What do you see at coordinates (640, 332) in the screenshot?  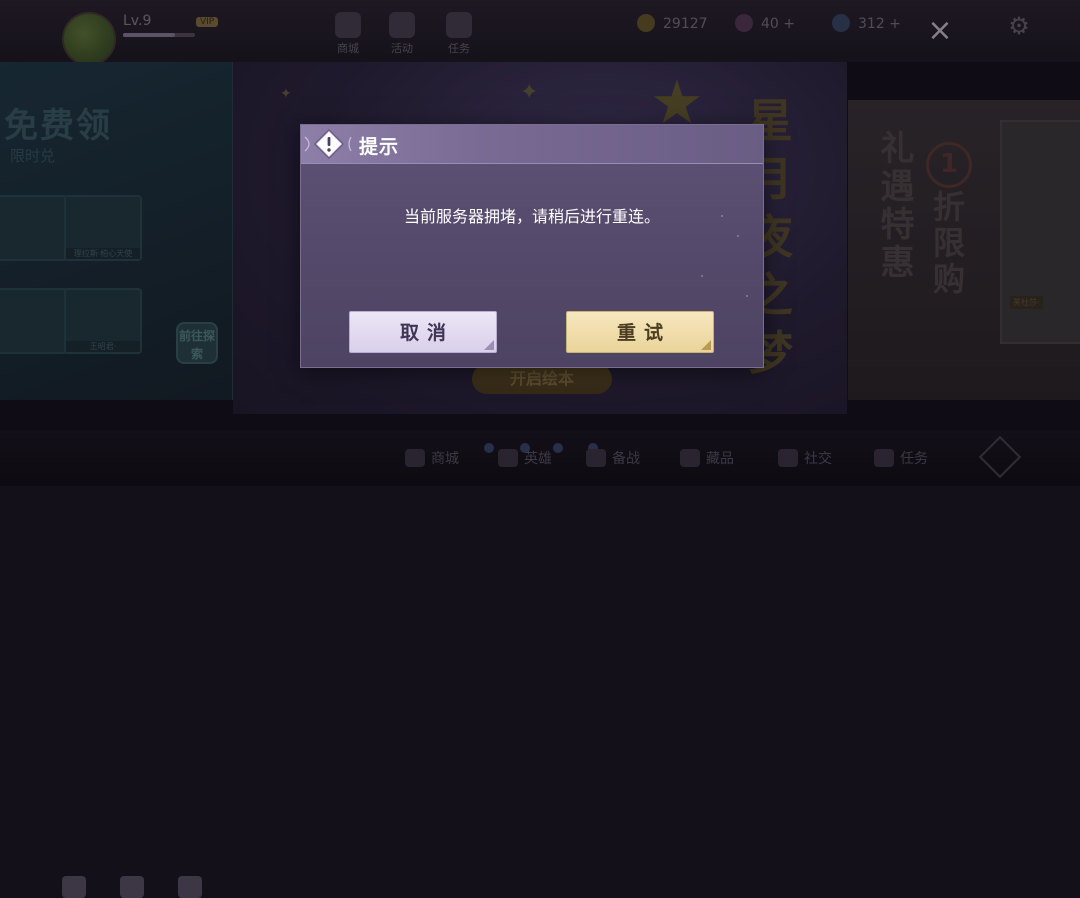 I see `retry-button: 重试` at bounding box center [640, 332].